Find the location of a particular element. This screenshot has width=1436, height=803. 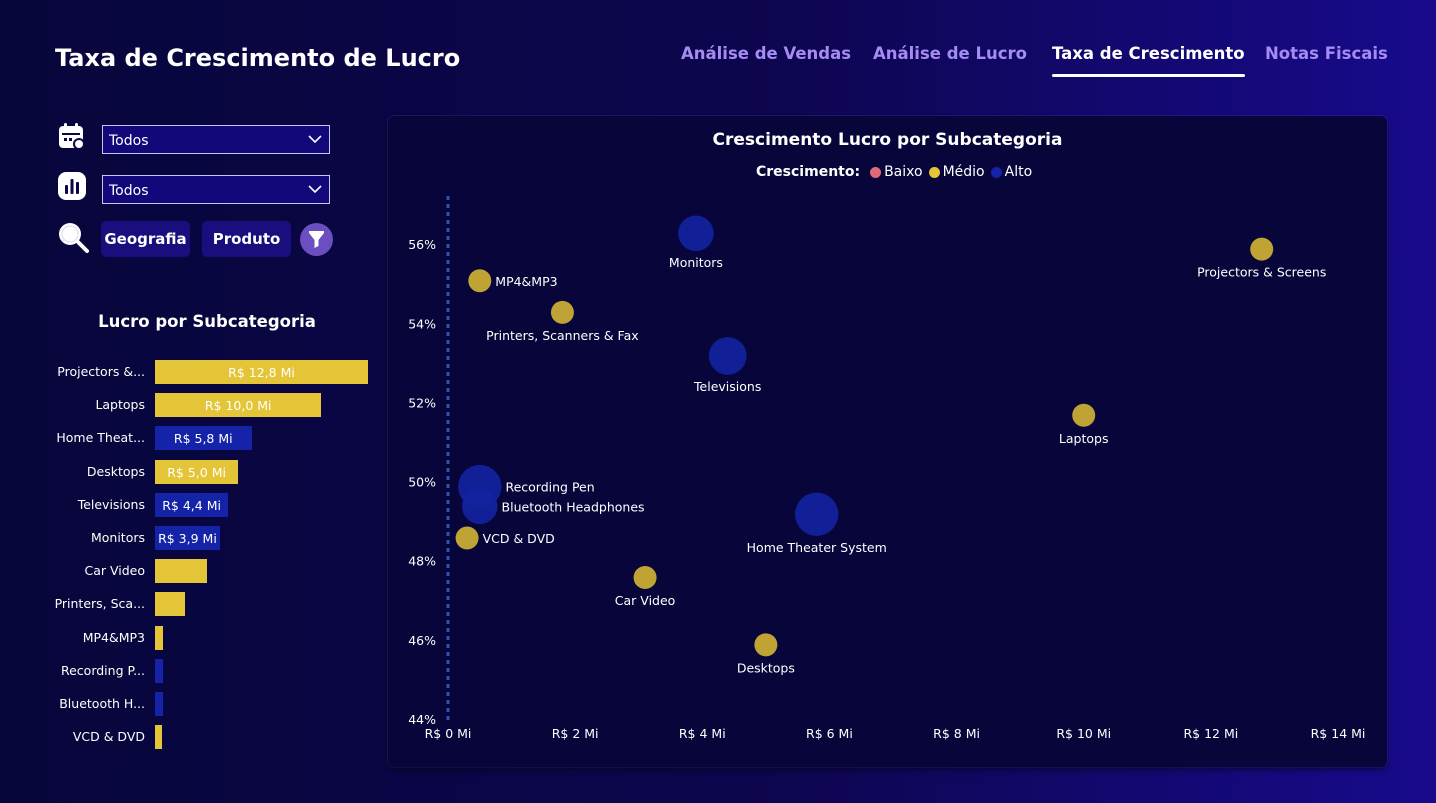

calendar-icon is located at coordinates (72, 136).